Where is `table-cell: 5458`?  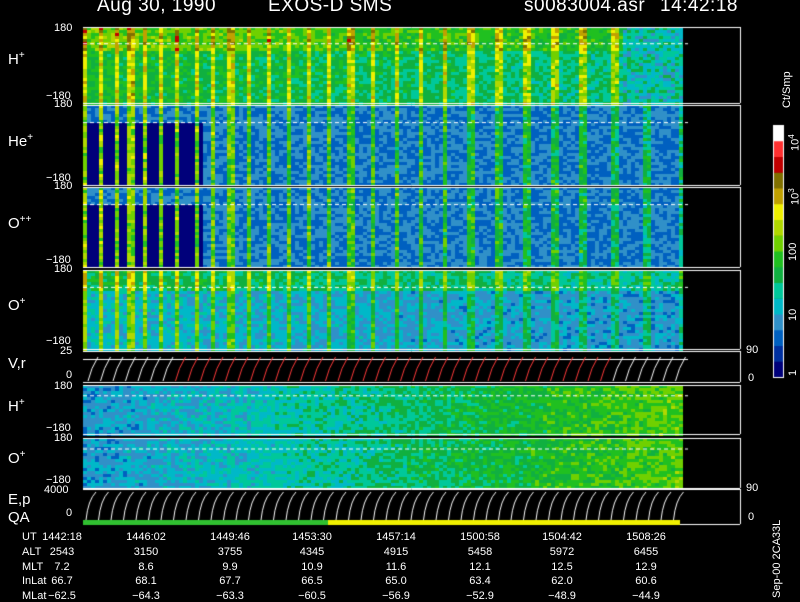 table-cell: 5458 is located at coordinates (480, 552).